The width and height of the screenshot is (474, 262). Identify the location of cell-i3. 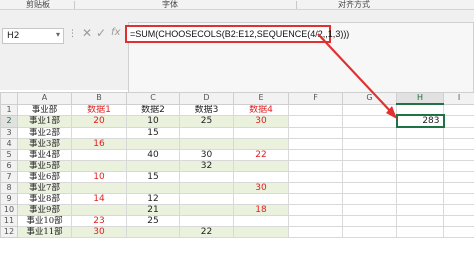
(458, 132).